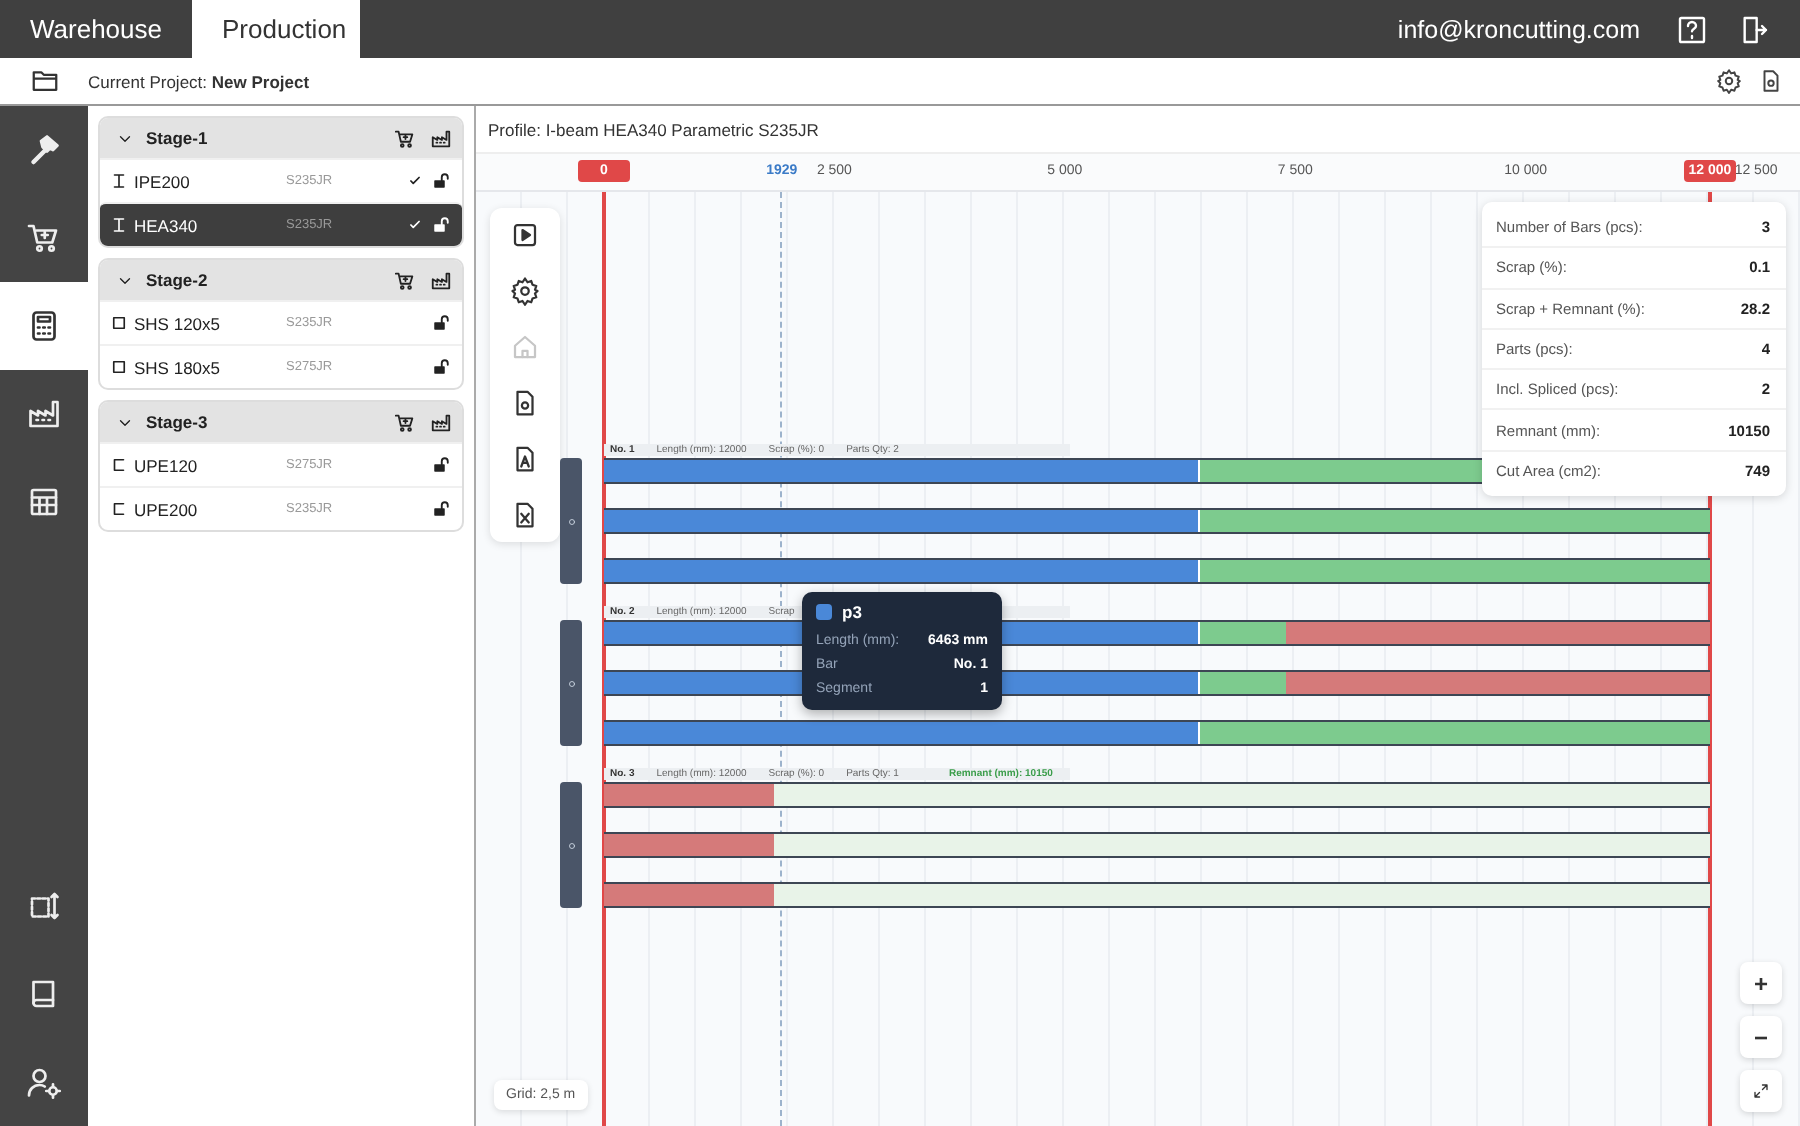 The height and width of the screenshot is (1126, 1800). What do you see at coordinates (177, 138) in the screenshot?
I see `stage-name: Stage-1` at bounding box center [177, 138].